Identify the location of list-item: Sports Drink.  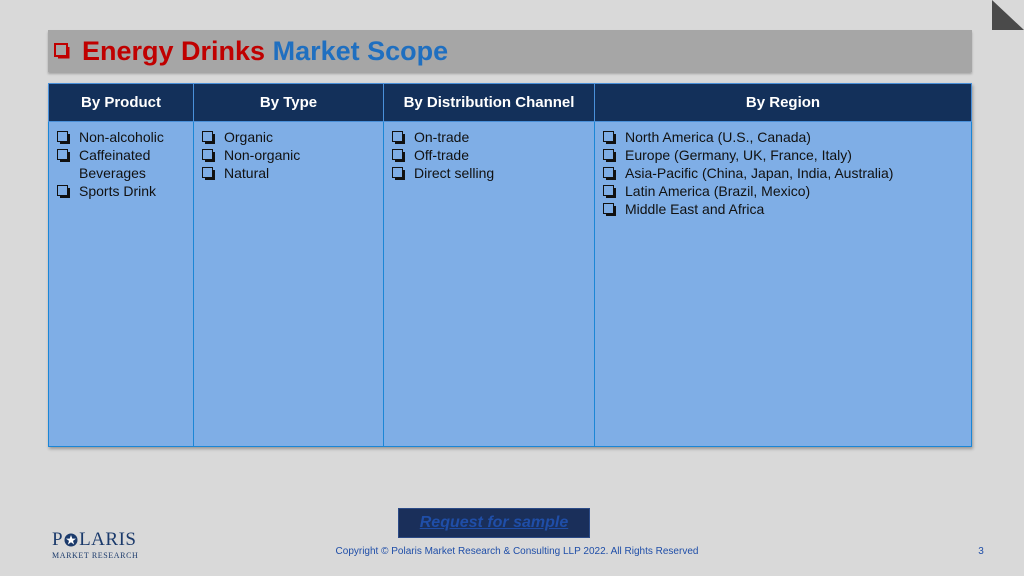
(122, 191).